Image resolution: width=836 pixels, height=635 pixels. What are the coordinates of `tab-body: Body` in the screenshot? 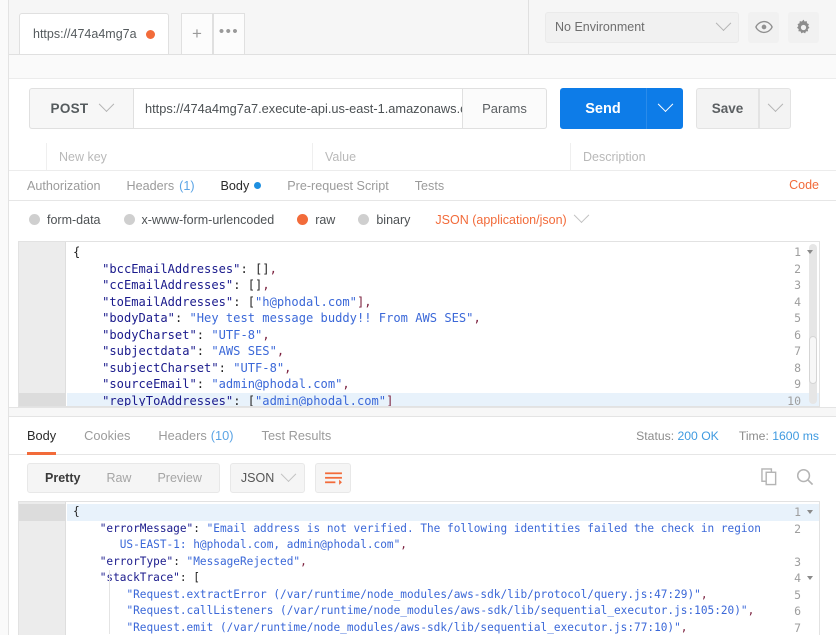 It's located at (241, 186).